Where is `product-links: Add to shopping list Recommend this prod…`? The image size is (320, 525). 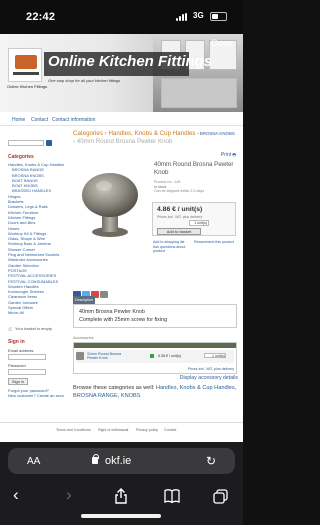
product-links: Add to shopping list Recommend this prod… is located at coordinates (195, 247).